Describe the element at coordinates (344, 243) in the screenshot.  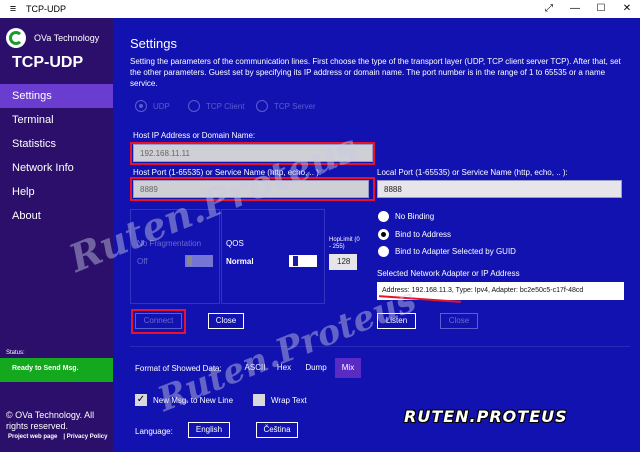
I see `hop-limit-label: HopLimit (0 - 255)` at that location.